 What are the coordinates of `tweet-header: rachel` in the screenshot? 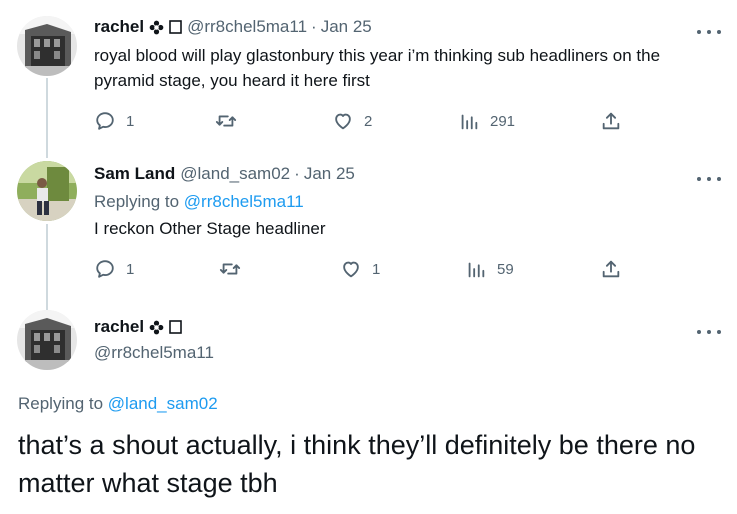 It's located at (138, 327).